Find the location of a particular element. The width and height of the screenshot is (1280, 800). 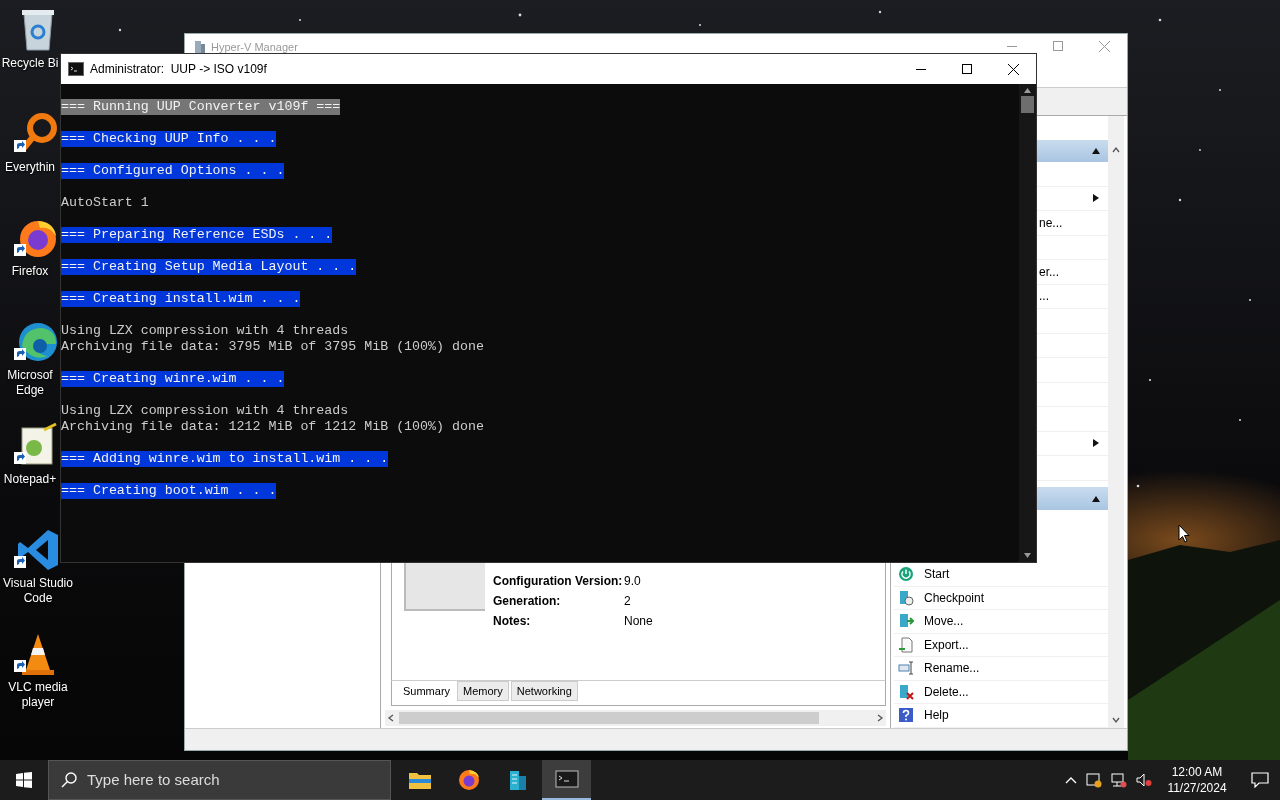

field-label: Configuration Version: is located at coordinates (558, 581).